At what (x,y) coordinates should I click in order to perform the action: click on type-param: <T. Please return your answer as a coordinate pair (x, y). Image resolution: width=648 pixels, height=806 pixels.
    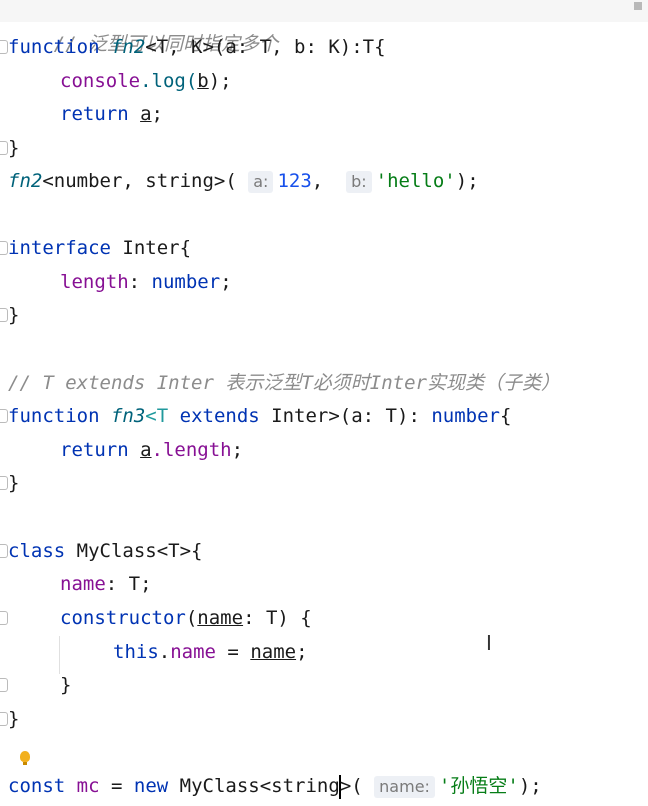
    Looking at the image, I should click on (157, 416).